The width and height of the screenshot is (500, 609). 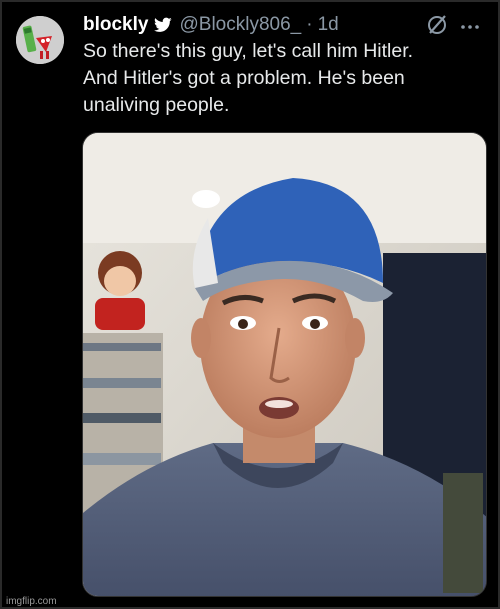 I want to click on tweet-header: blockly @Blockly806_ · 1d, so click(x=265, y=25).